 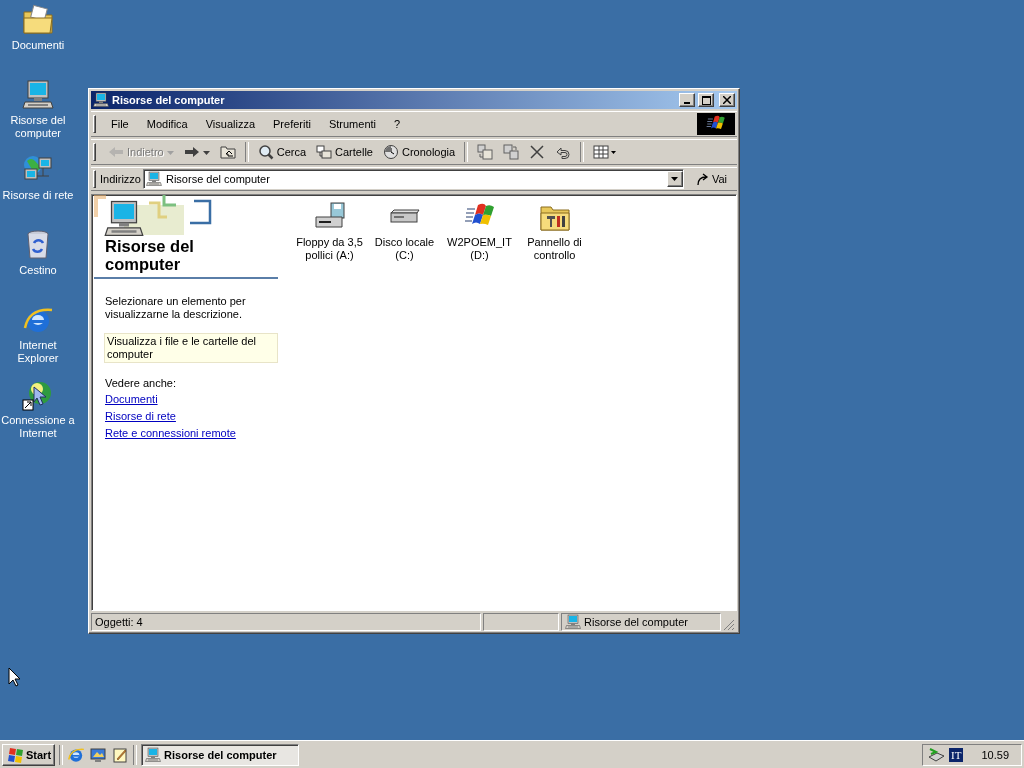 What do you see at coordinates (324, 152) in the screenshot?
I see `folders-icon` at bounding box center [324, 152].